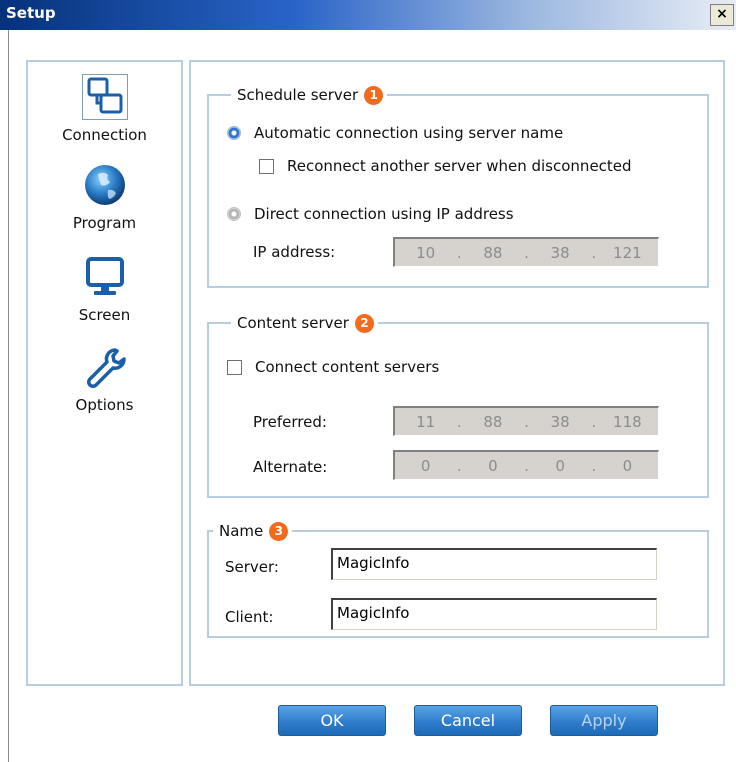 The image size is (736, 762). I want to click on window-title: Setup, so click(31, 13).